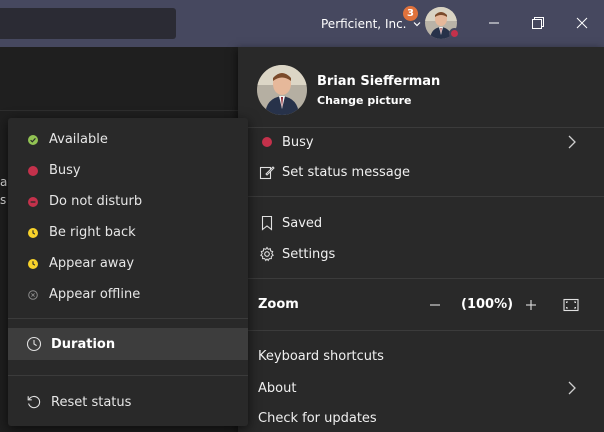 Image resolution: width=604 pixels, height=432 pixels. Describe the element at coordinates (421, 142) in the screenshot. I see `status-selector: Busy` at that location.